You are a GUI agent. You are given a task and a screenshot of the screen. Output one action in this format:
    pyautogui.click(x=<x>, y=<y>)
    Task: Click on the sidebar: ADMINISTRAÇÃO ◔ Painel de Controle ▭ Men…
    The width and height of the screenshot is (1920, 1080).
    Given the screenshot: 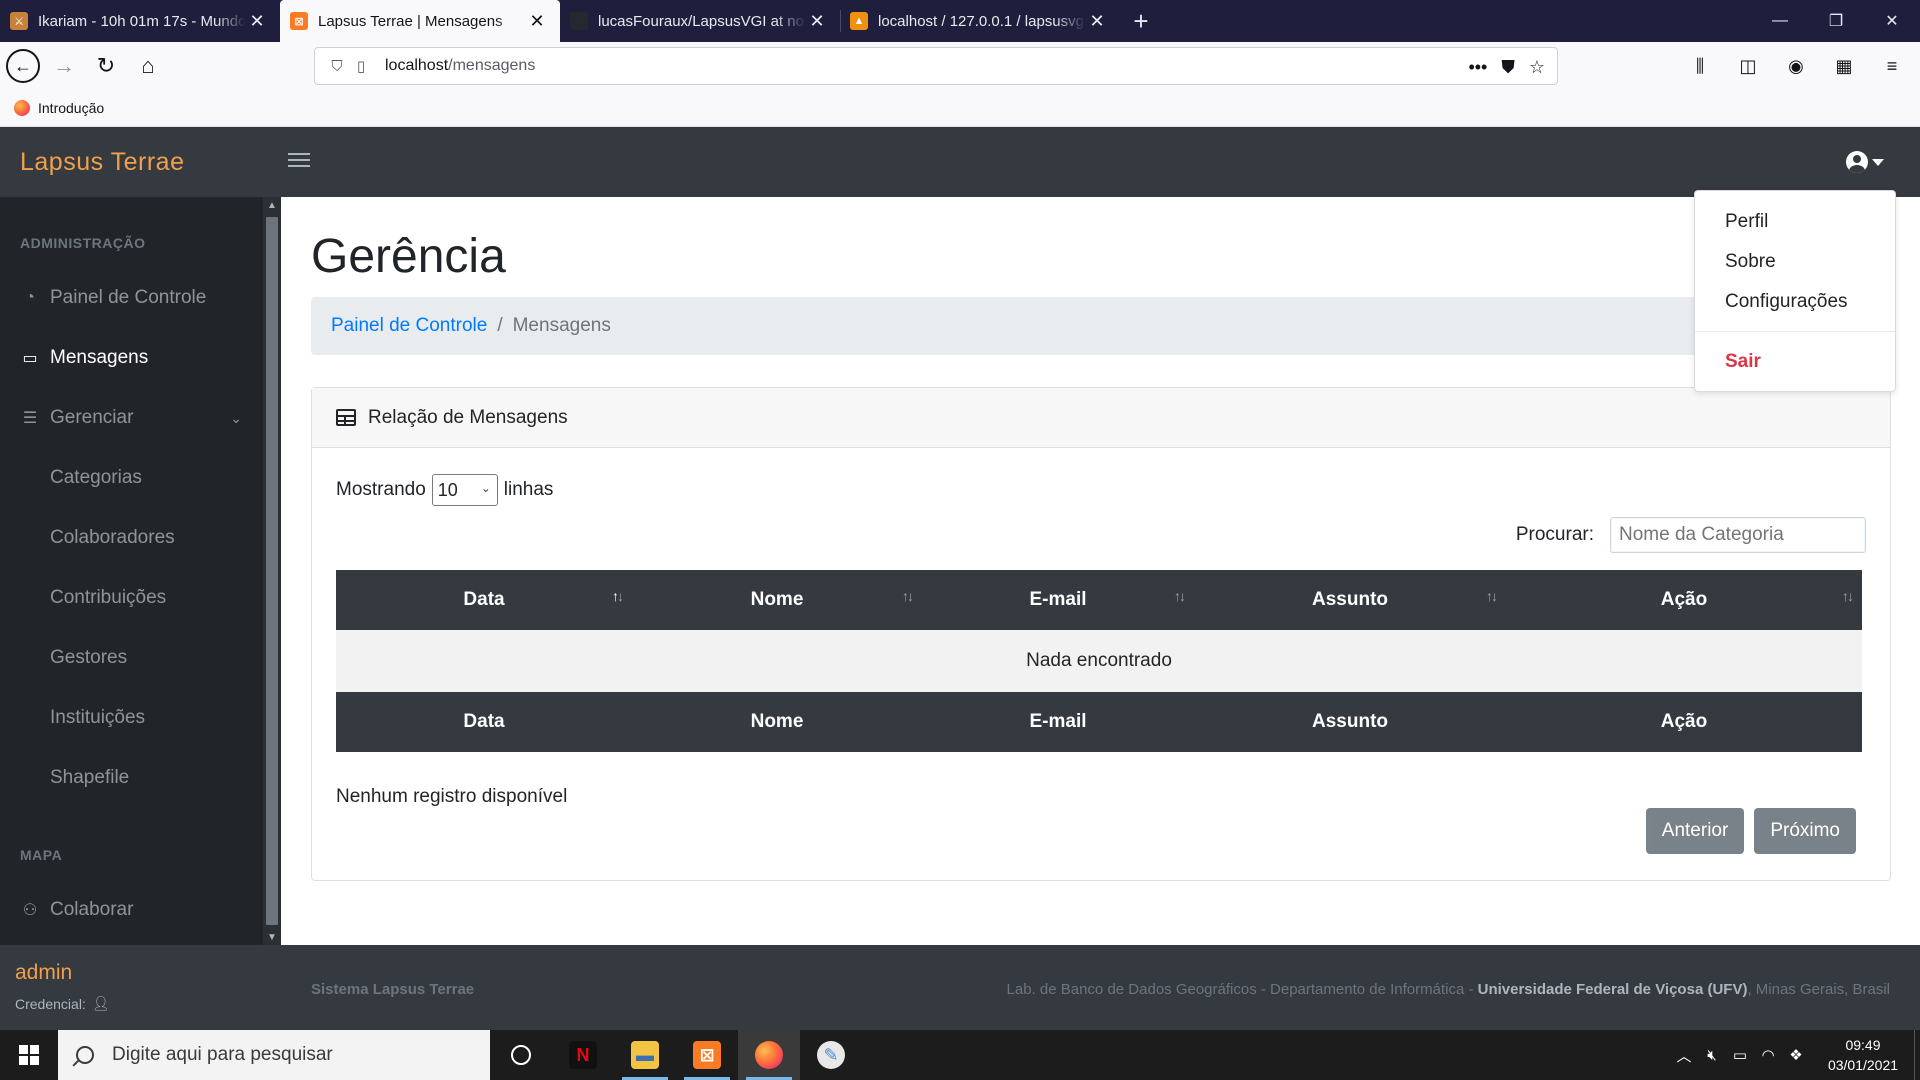 What is the action you would take?
    pyautogui.click(x=140, y=571)
    